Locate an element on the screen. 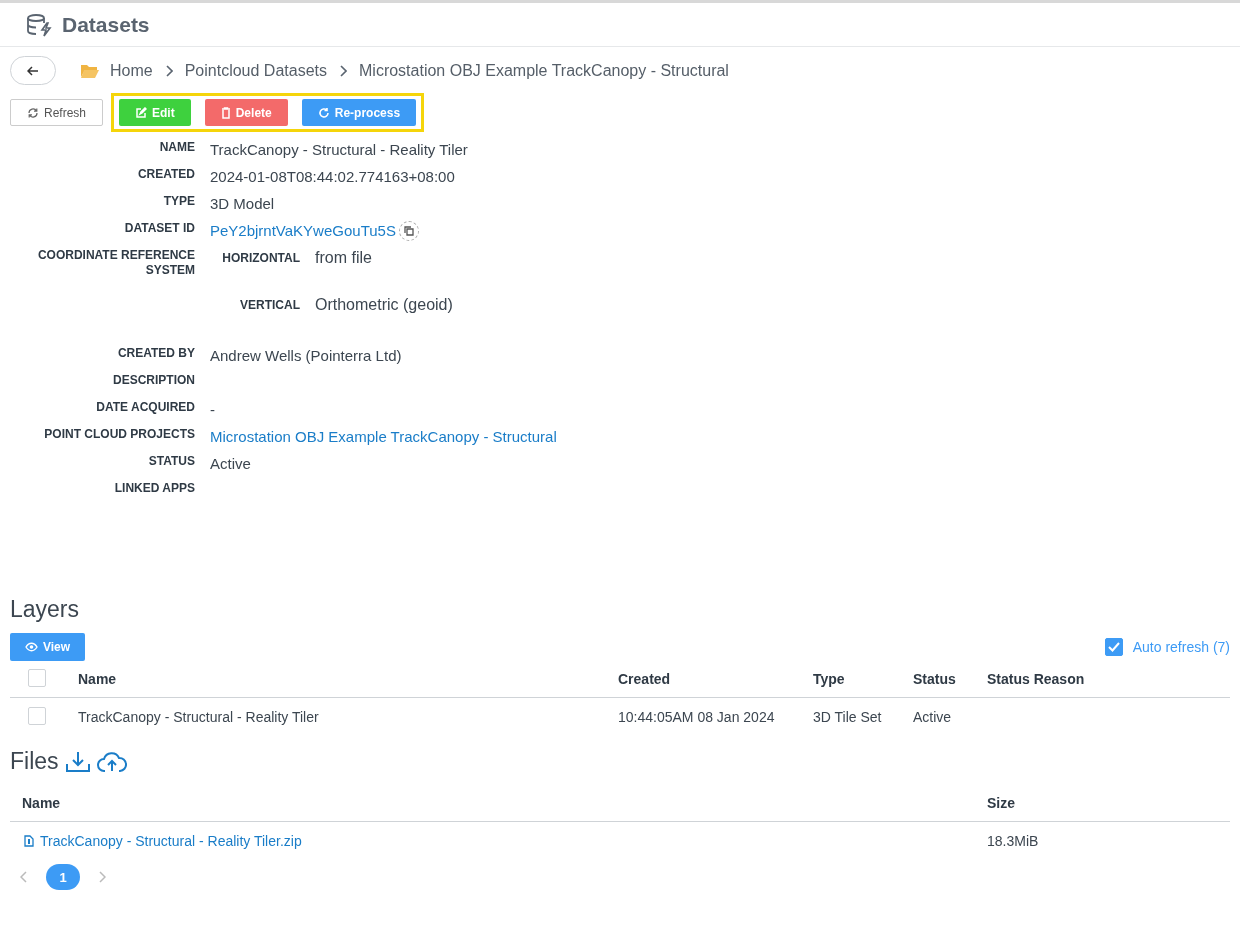 The image size is (1240, 934). edit-icon is located at coordinates (141, 112).